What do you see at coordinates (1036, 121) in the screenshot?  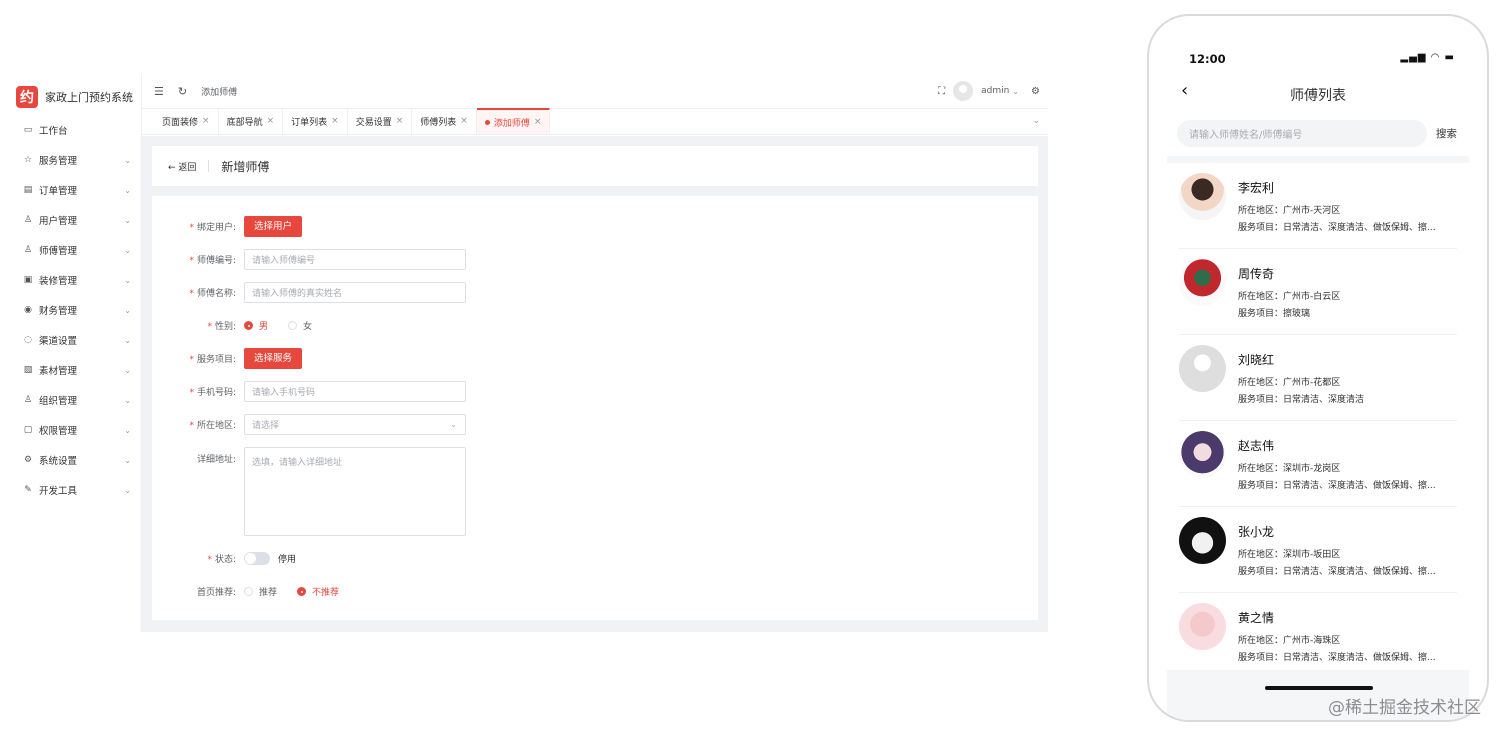 I see `tabs-more-icon: ⌄` at bounding box center [1036, 121].